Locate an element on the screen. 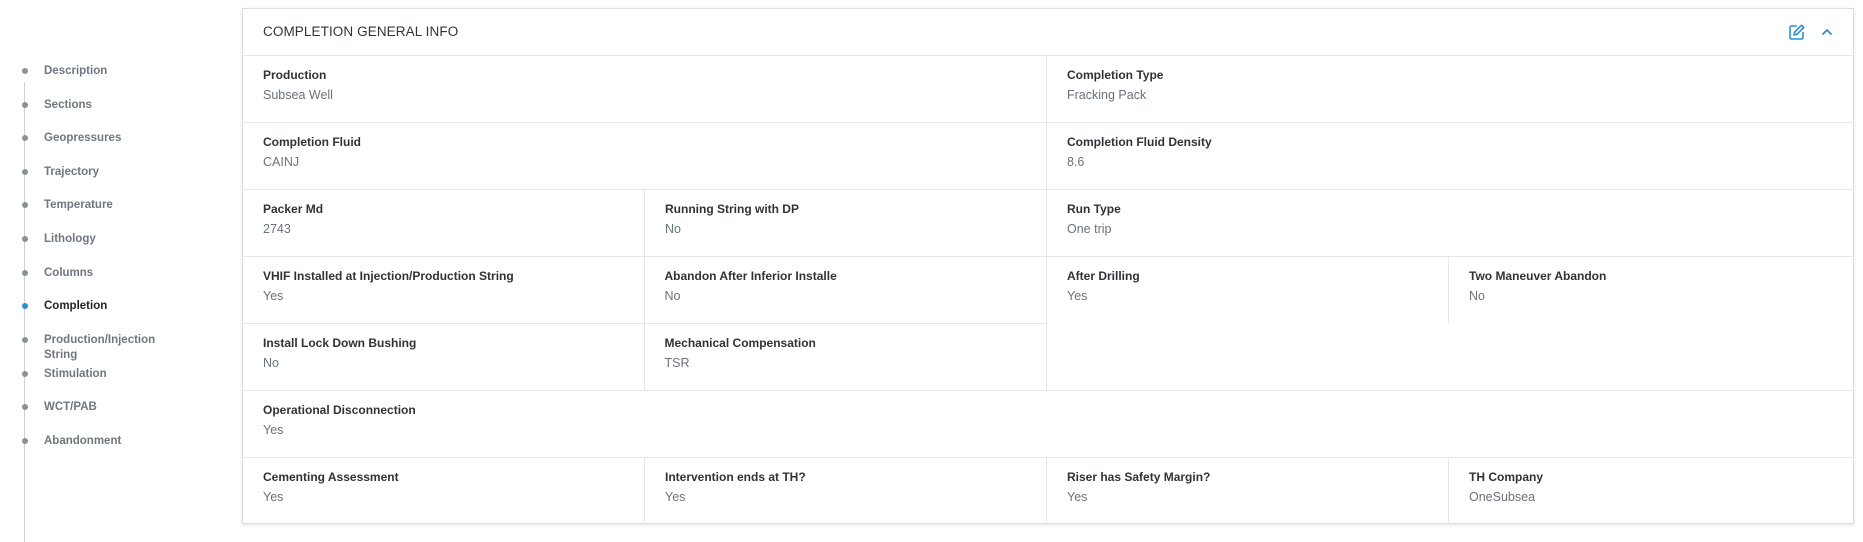  chevron-up-icon is located at coordinates (1827, 32).